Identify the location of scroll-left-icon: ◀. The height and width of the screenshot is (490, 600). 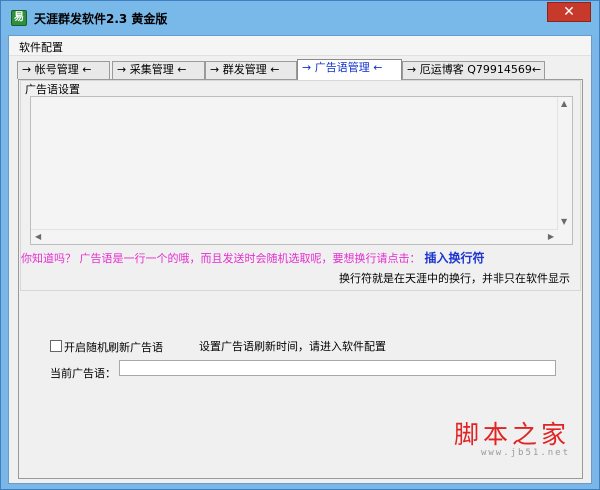
(38, 237).